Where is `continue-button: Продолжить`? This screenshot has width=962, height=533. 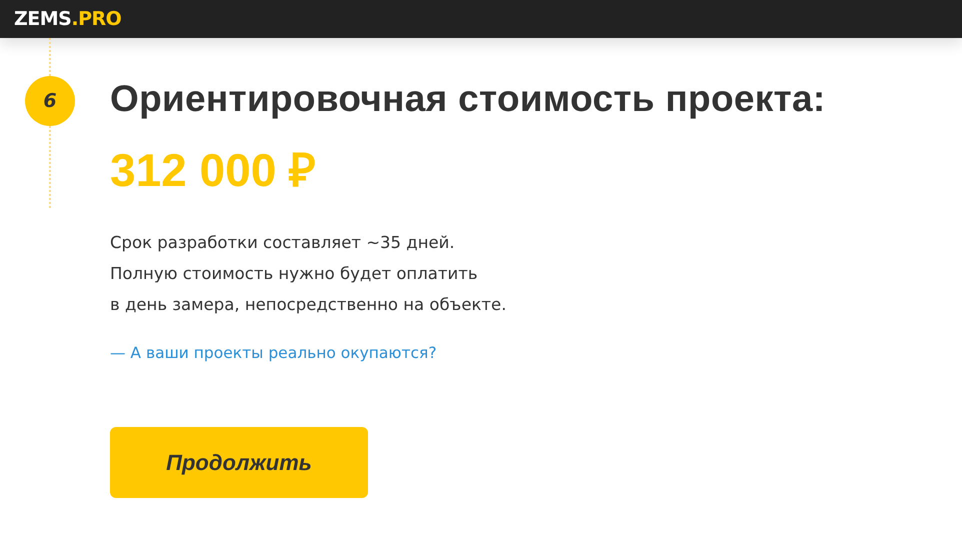
continue-button: Продолжить is located at coordinates (239, 462).